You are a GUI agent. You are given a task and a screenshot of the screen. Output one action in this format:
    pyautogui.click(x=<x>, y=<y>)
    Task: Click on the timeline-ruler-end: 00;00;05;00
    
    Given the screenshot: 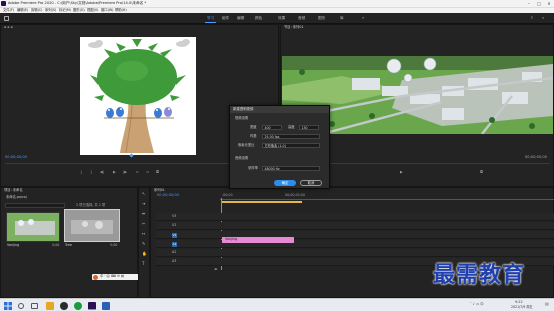 What is the action you would take?
    pyautogui.click(x=295, y=195)
    